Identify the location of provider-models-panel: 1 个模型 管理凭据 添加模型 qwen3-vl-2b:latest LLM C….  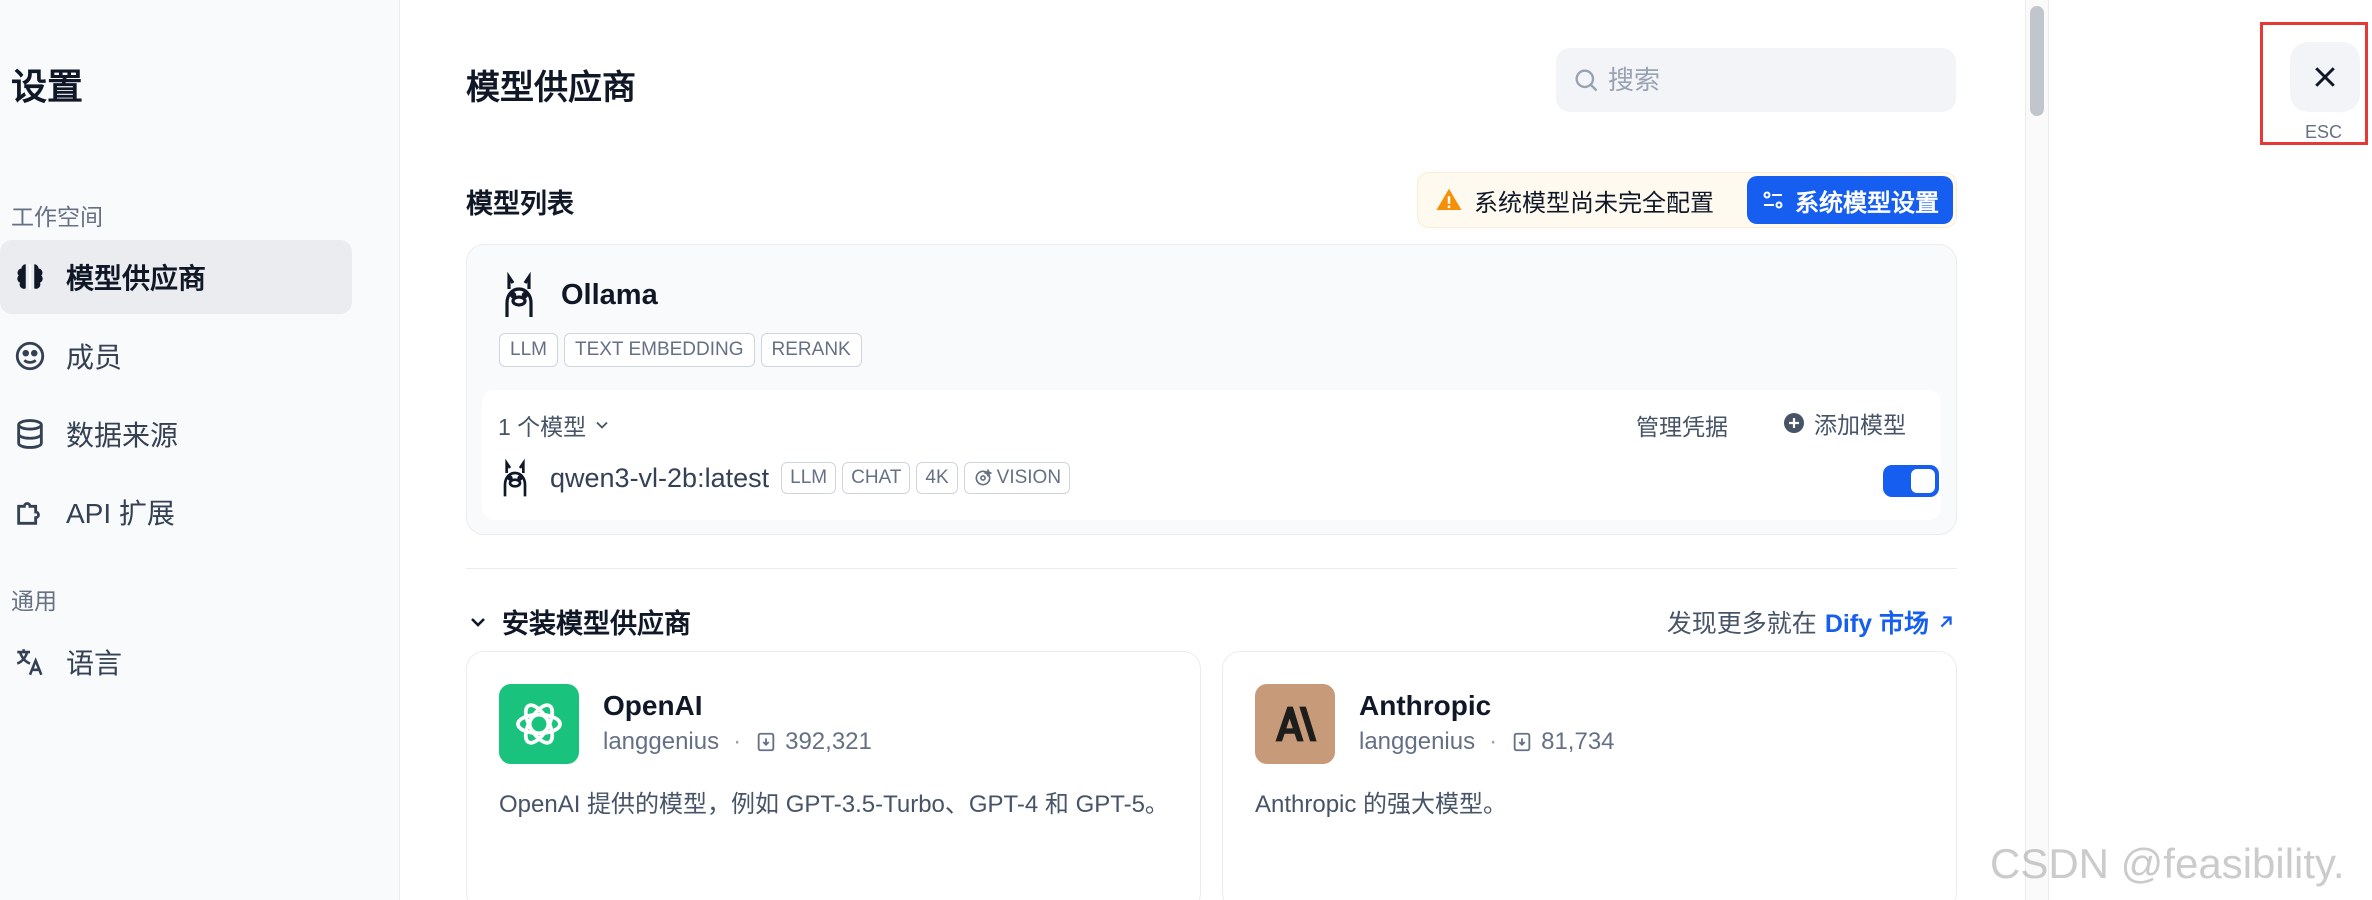
(1211, 455).